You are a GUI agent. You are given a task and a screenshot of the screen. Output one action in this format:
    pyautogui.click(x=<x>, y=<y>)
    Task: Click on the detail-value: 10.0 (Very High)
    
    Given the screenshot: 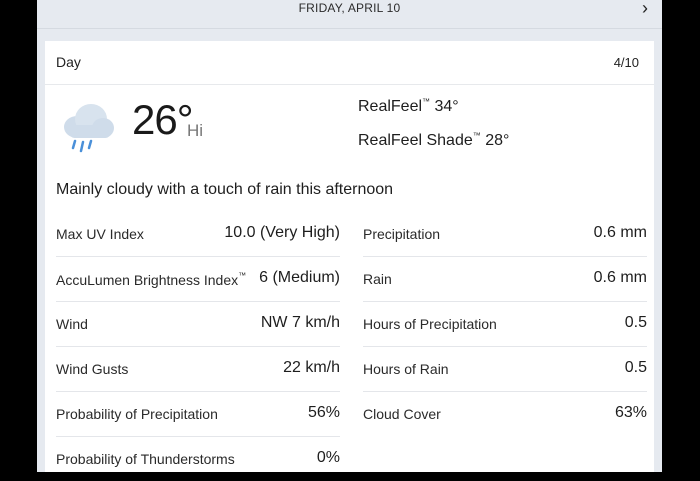 What is the action you would take?
    pyautogui.click(x=282, y=232)
    